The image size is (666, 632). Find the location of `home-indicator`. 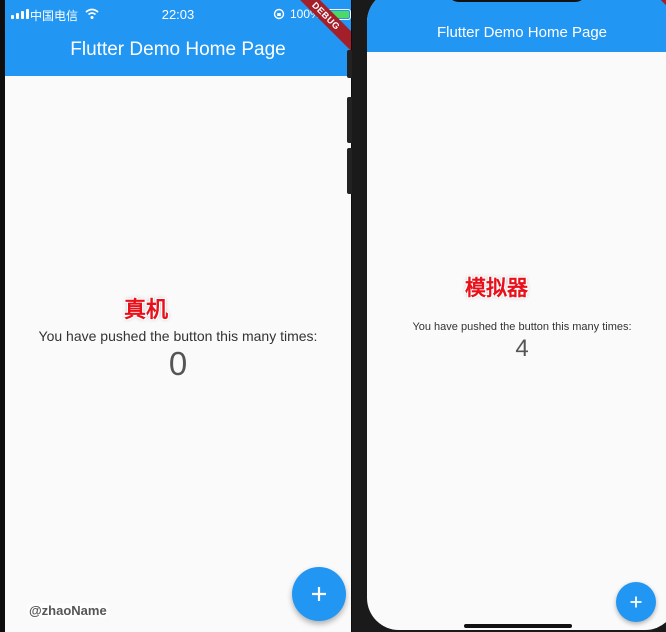

home-indicator is located at coordinates (518, 626).